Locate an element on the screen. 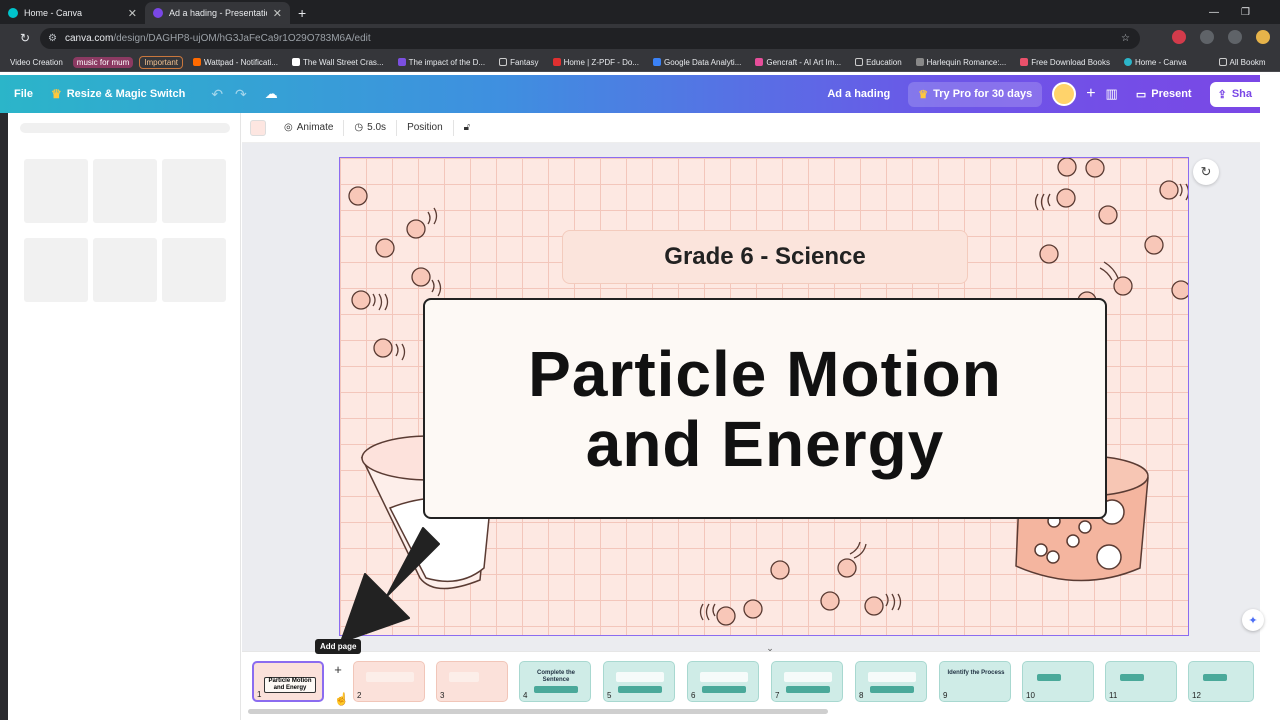 The image size is (1280, 720). insights-icon: ▥ is located at coordinates (1112, 94).